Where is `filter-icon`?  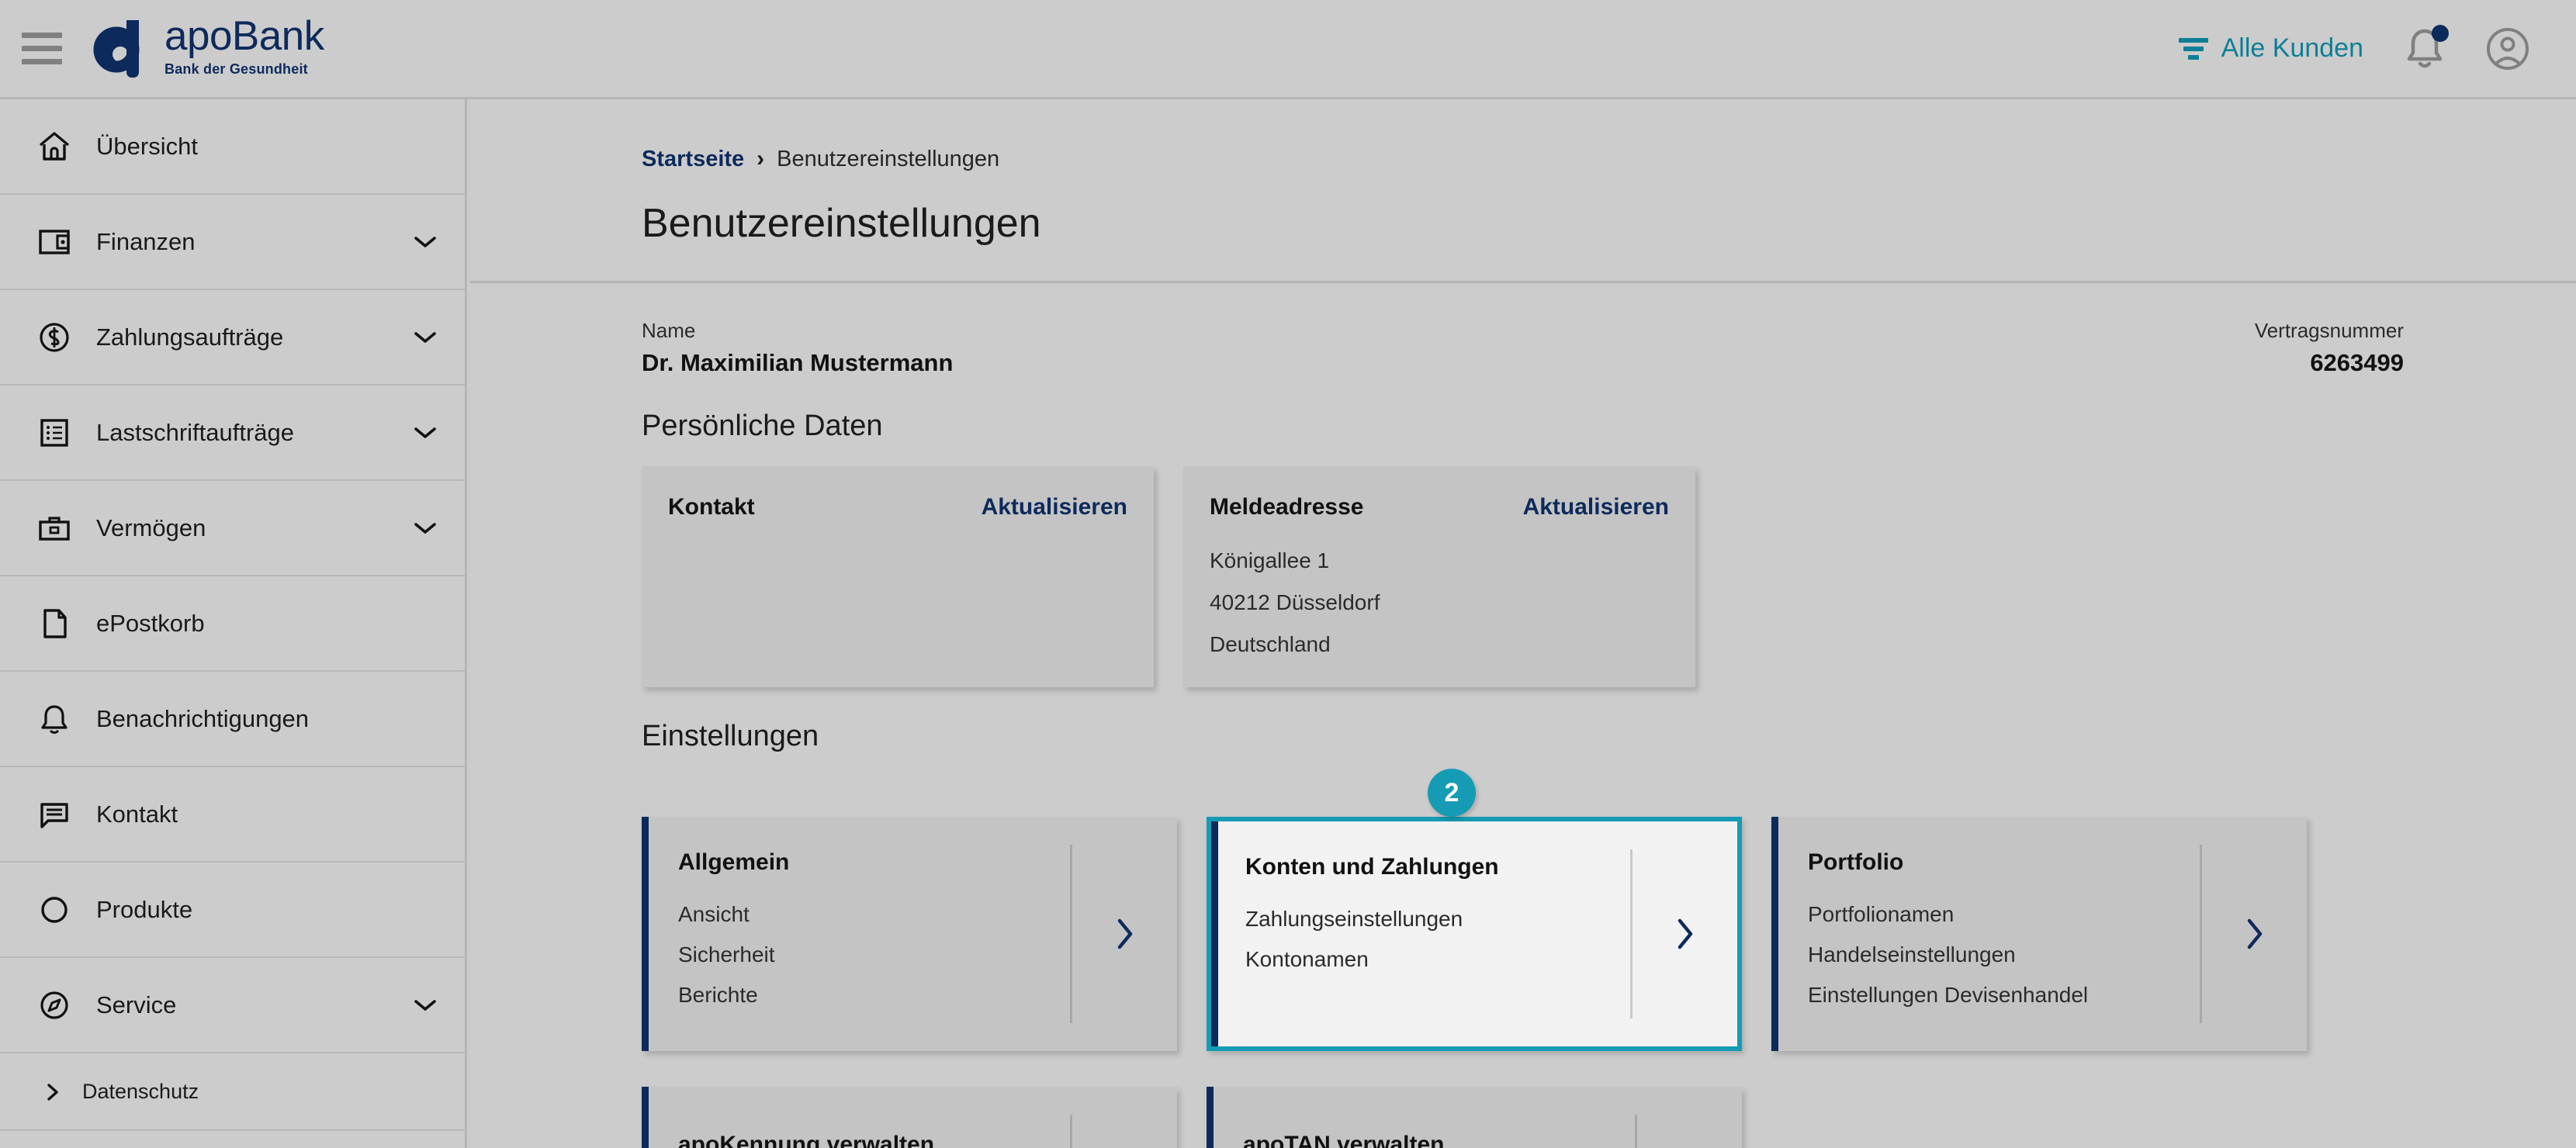
filter-icon is located at coordinates (2193, 49).